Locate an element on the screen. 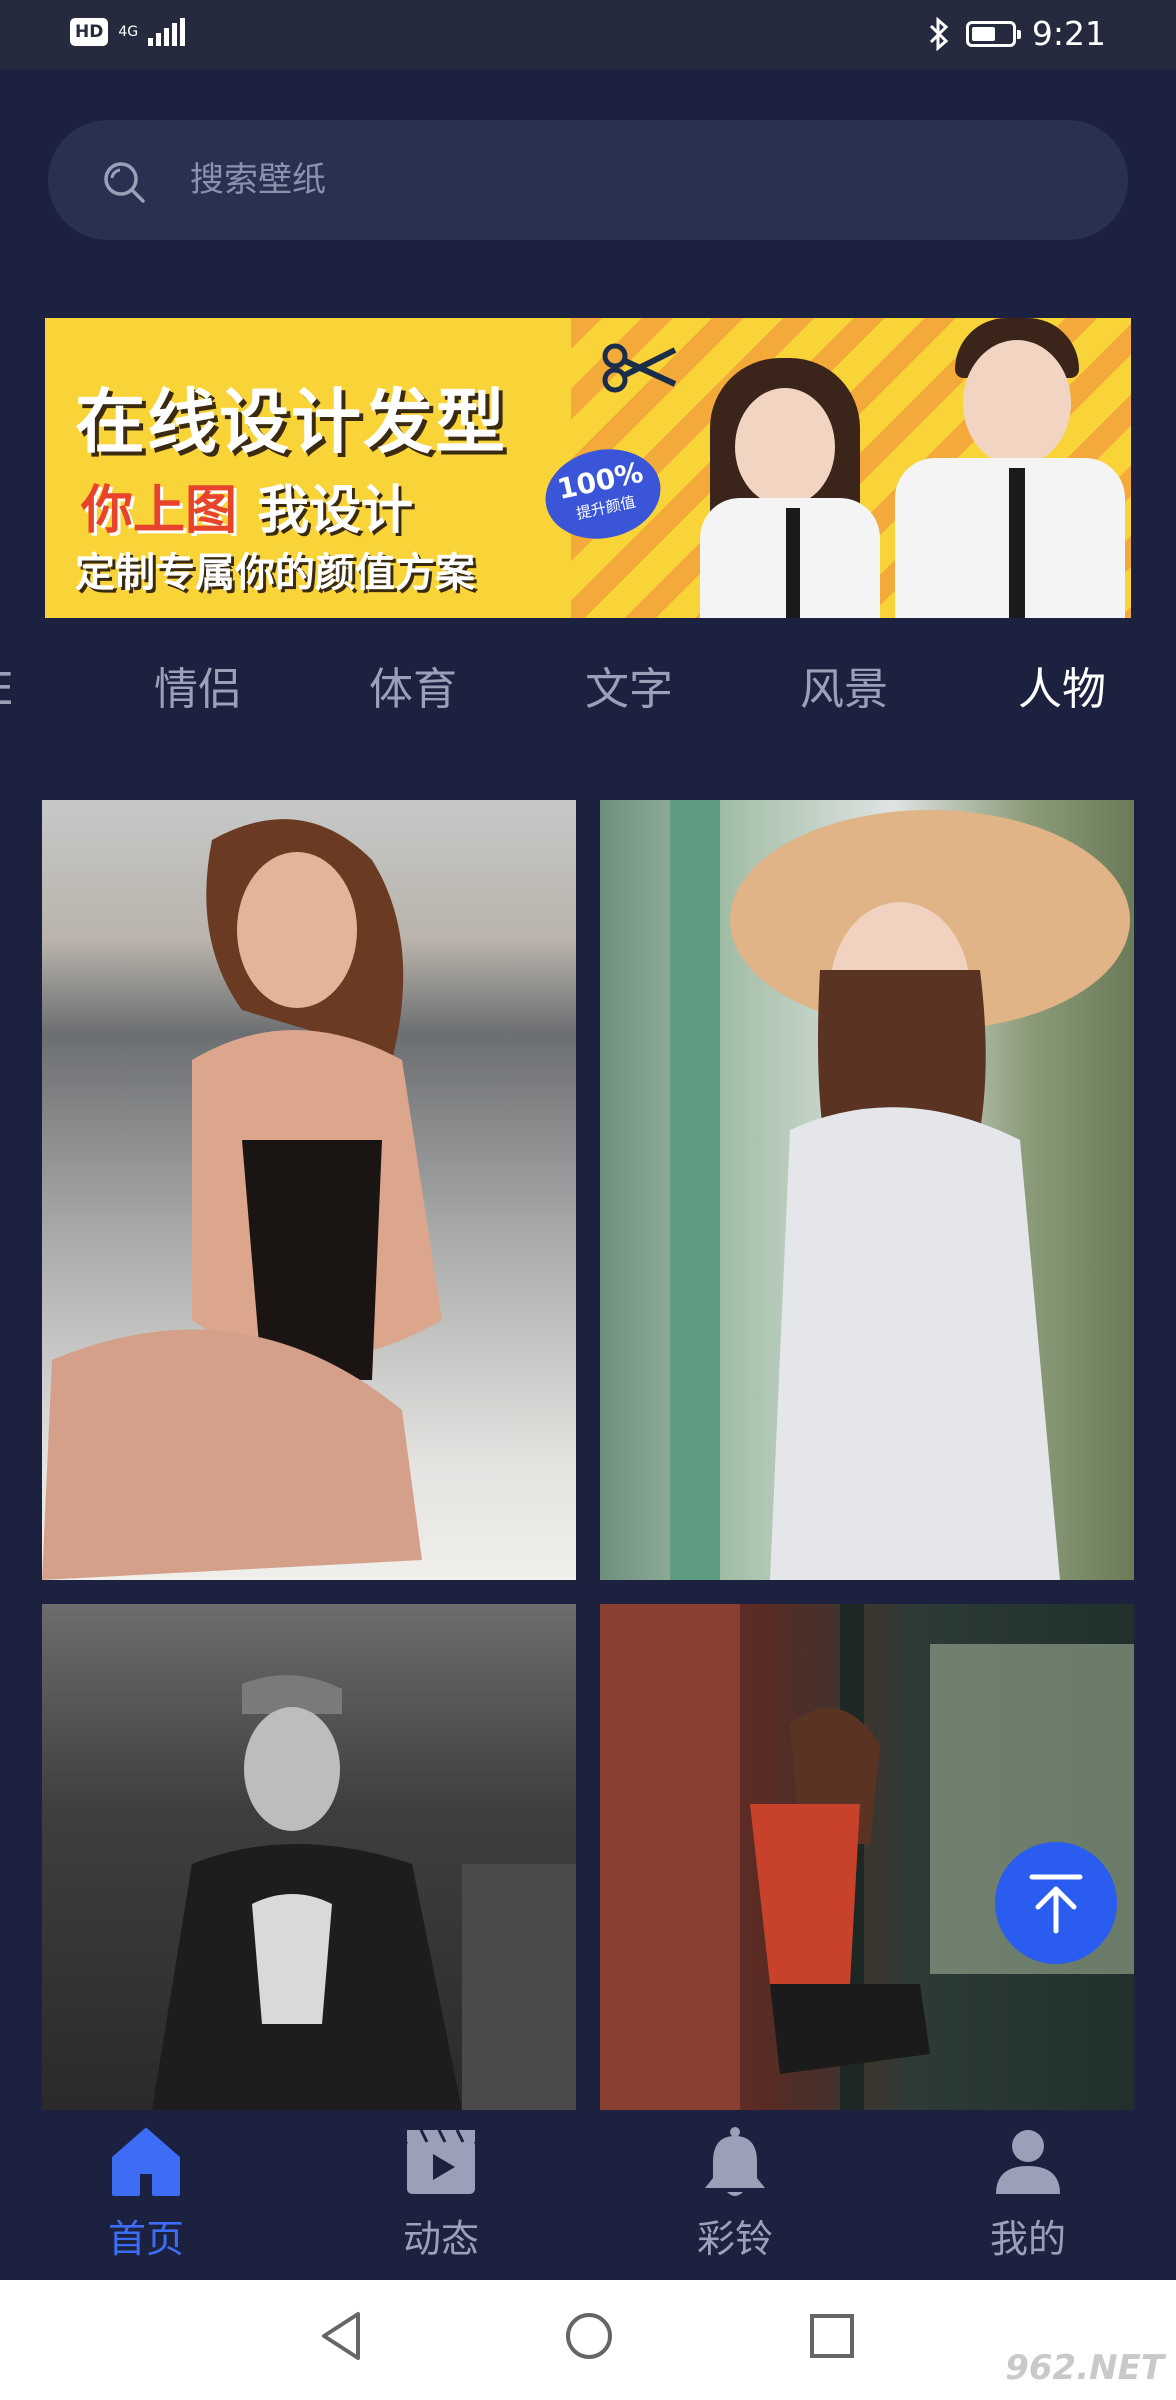 The height and width of the screenshot is (2400, 1176). category-tabs: E 情侣 体育 文字 风景 人物 is located at coordinates (588, 690).